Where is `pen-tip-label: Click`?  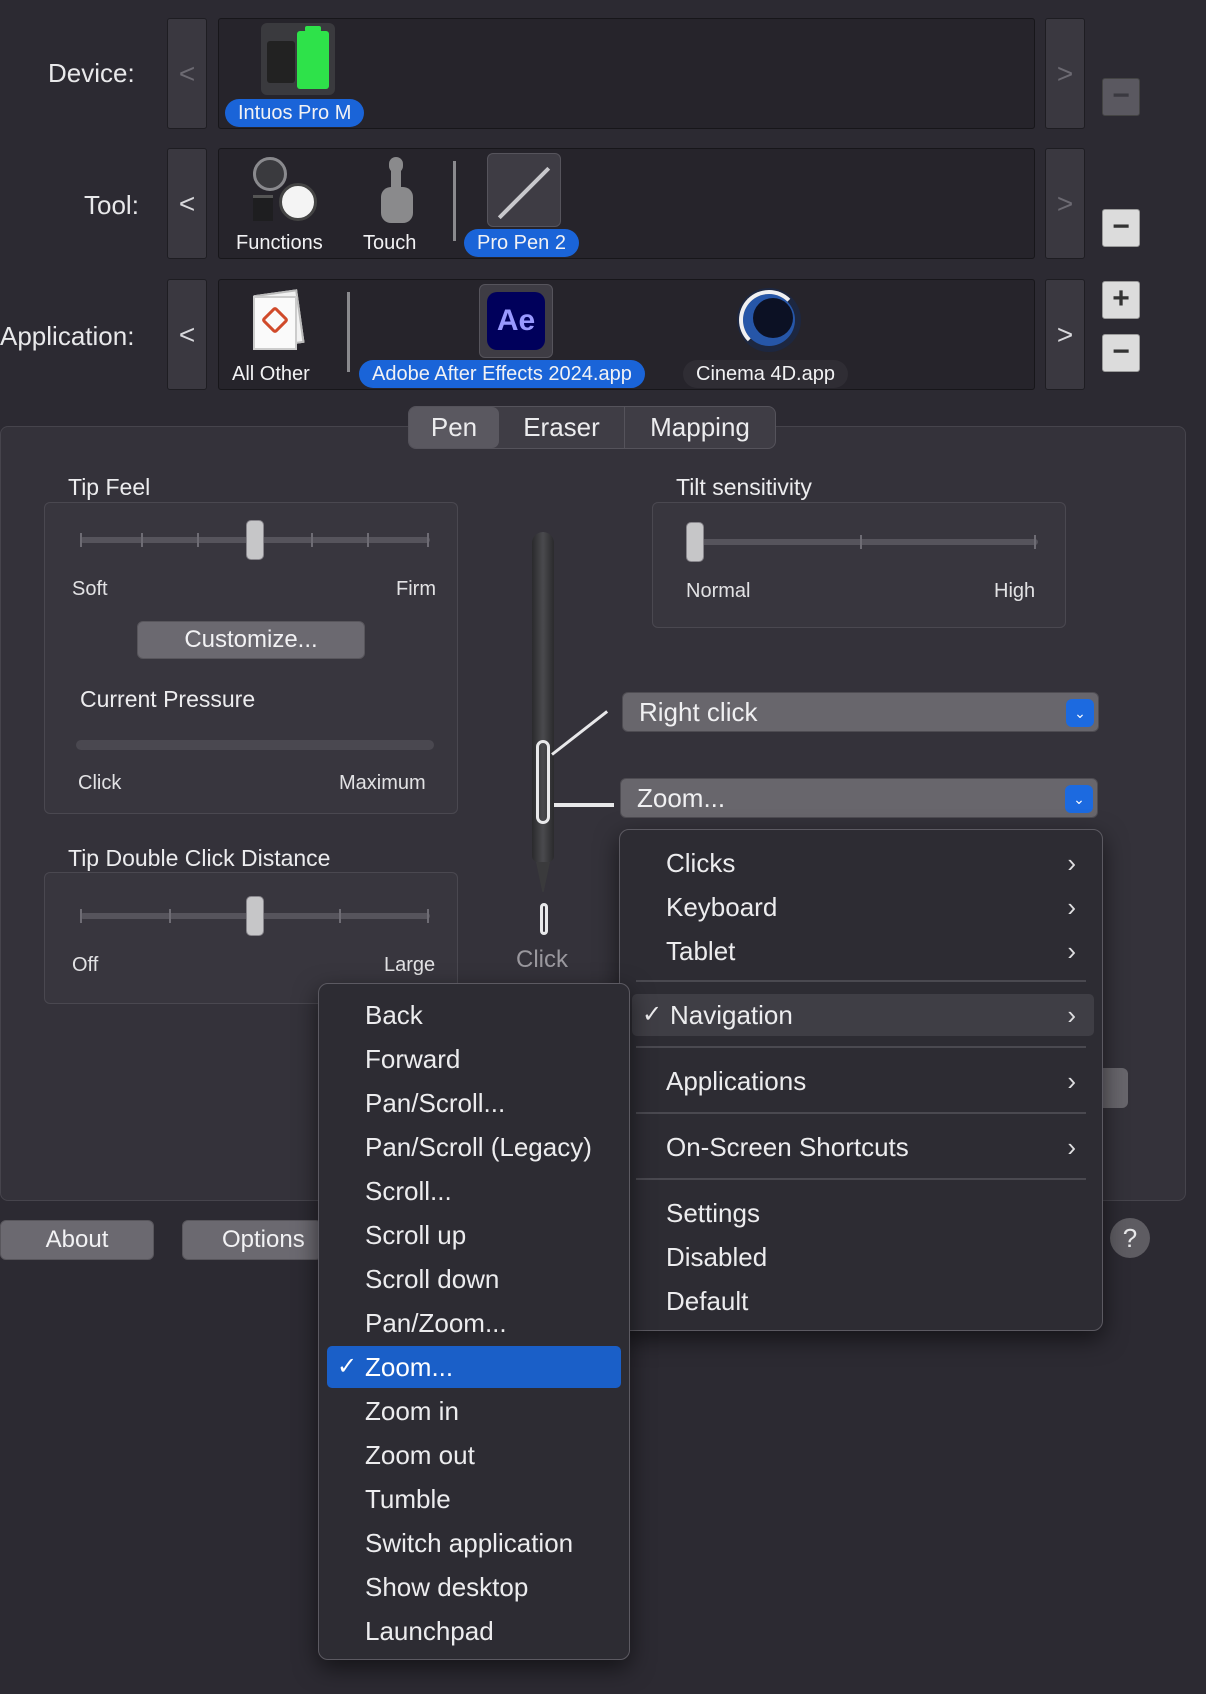 pen-tip-label: Click is located at coordinates (542, 959).